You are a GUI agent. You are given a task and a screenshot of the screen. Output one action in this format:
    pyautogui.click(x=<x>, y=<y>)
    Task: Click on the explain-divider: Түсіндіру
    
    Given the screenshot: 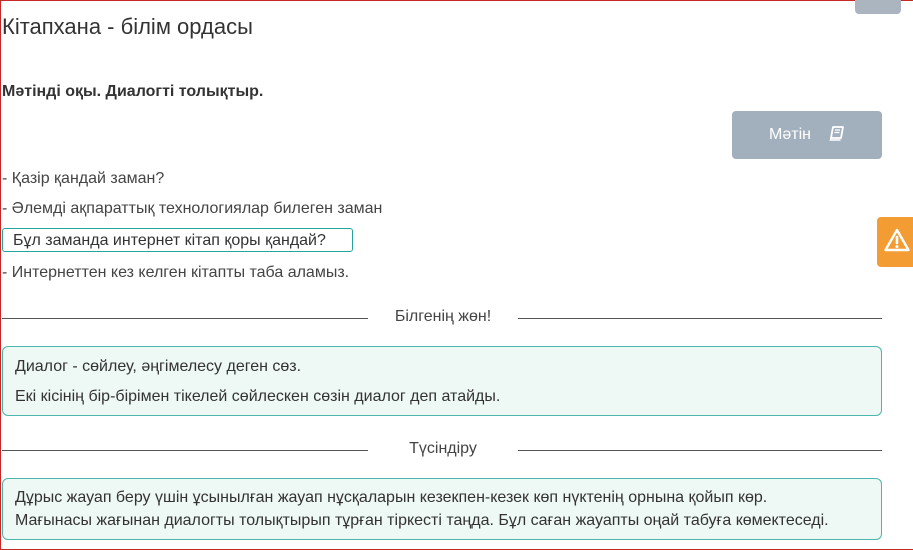 What is the action you would take?
    pyautogui.click(x=442, y=448)
    